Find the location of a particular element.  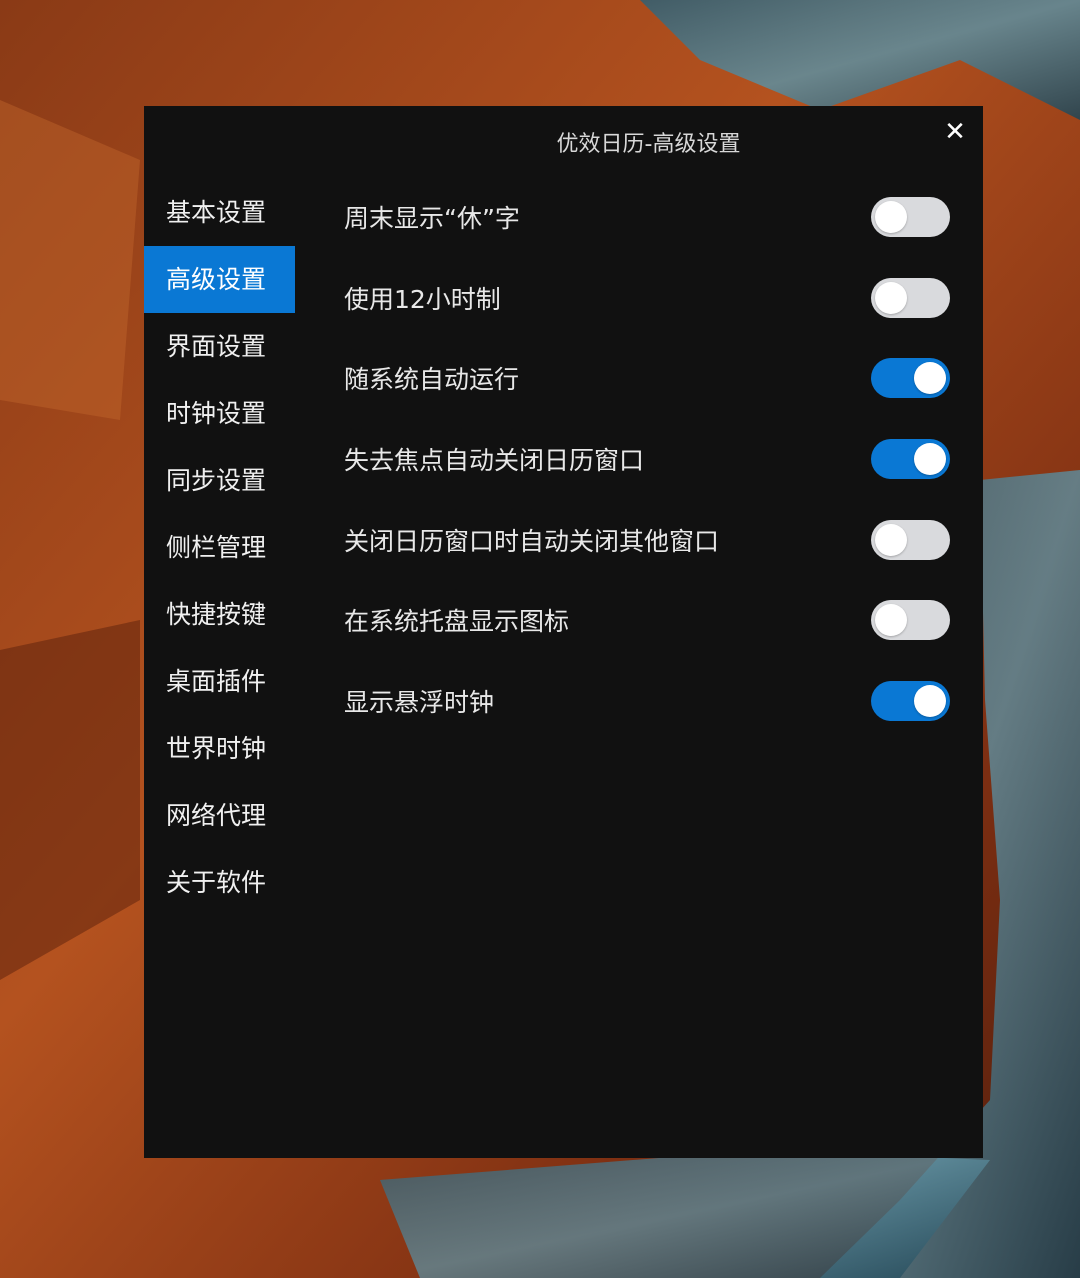

sidebar-item-sync: 同步设置 is located at coordinates (219, 480).